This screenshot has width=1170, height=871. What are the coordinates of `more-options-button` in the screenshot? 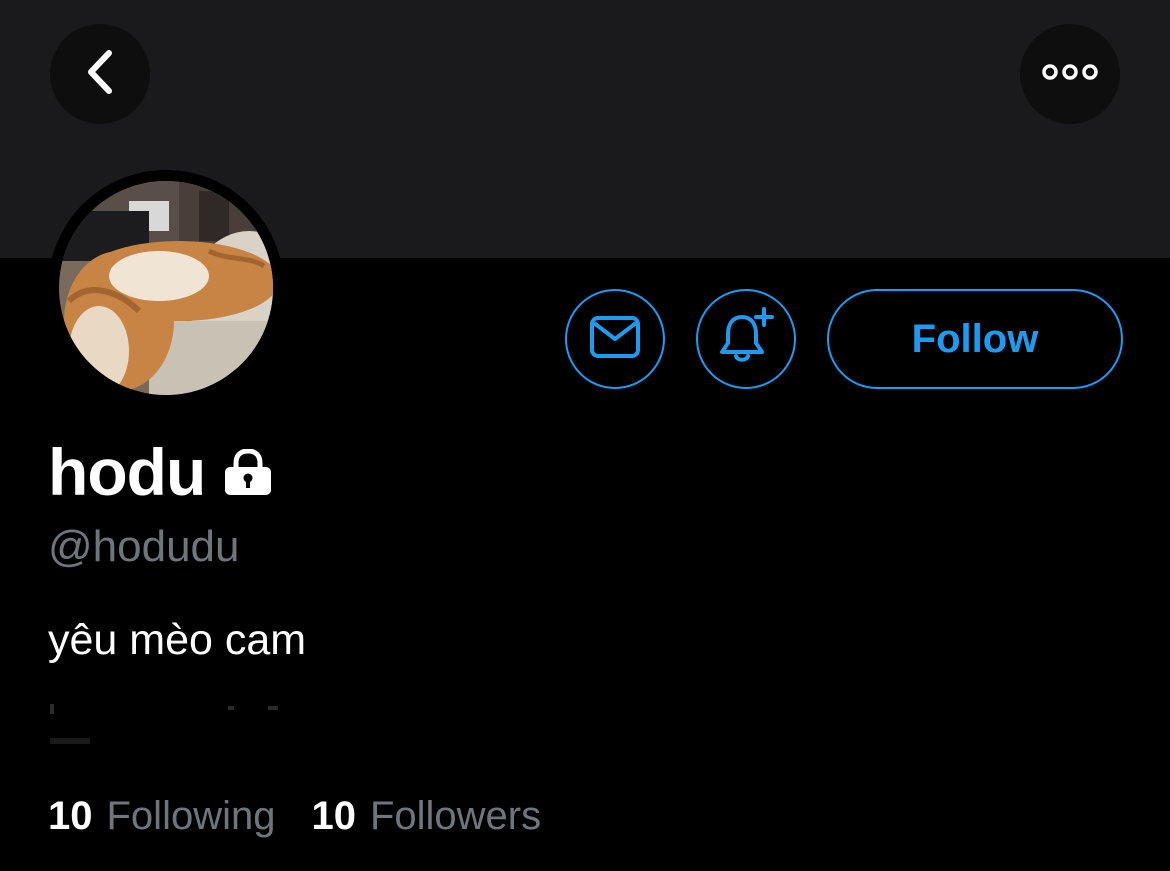 It's located at (1070, 74).